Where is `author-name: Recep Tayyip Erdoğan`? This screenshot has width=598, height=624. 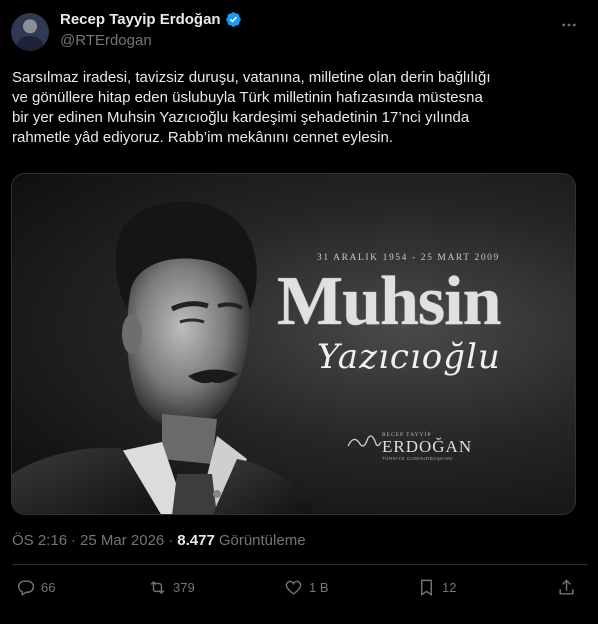
author-name: Recep Tayyip Erdoğan is located at coordinates (140, 19).